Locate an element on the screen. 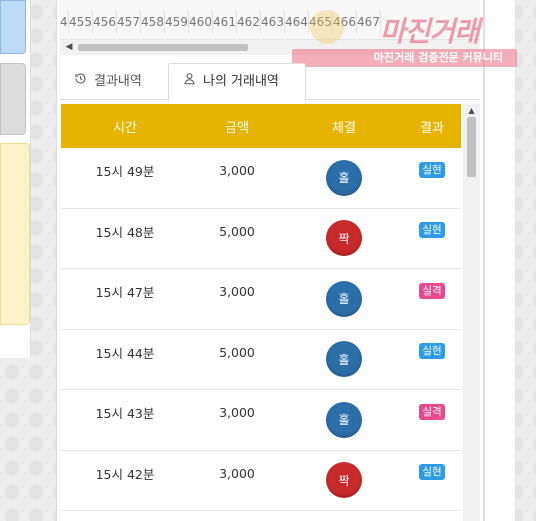 Image resolution: width=536 pixels, height=521 pixels. round-number-cell: 464 is located at coordinates (297, 22).